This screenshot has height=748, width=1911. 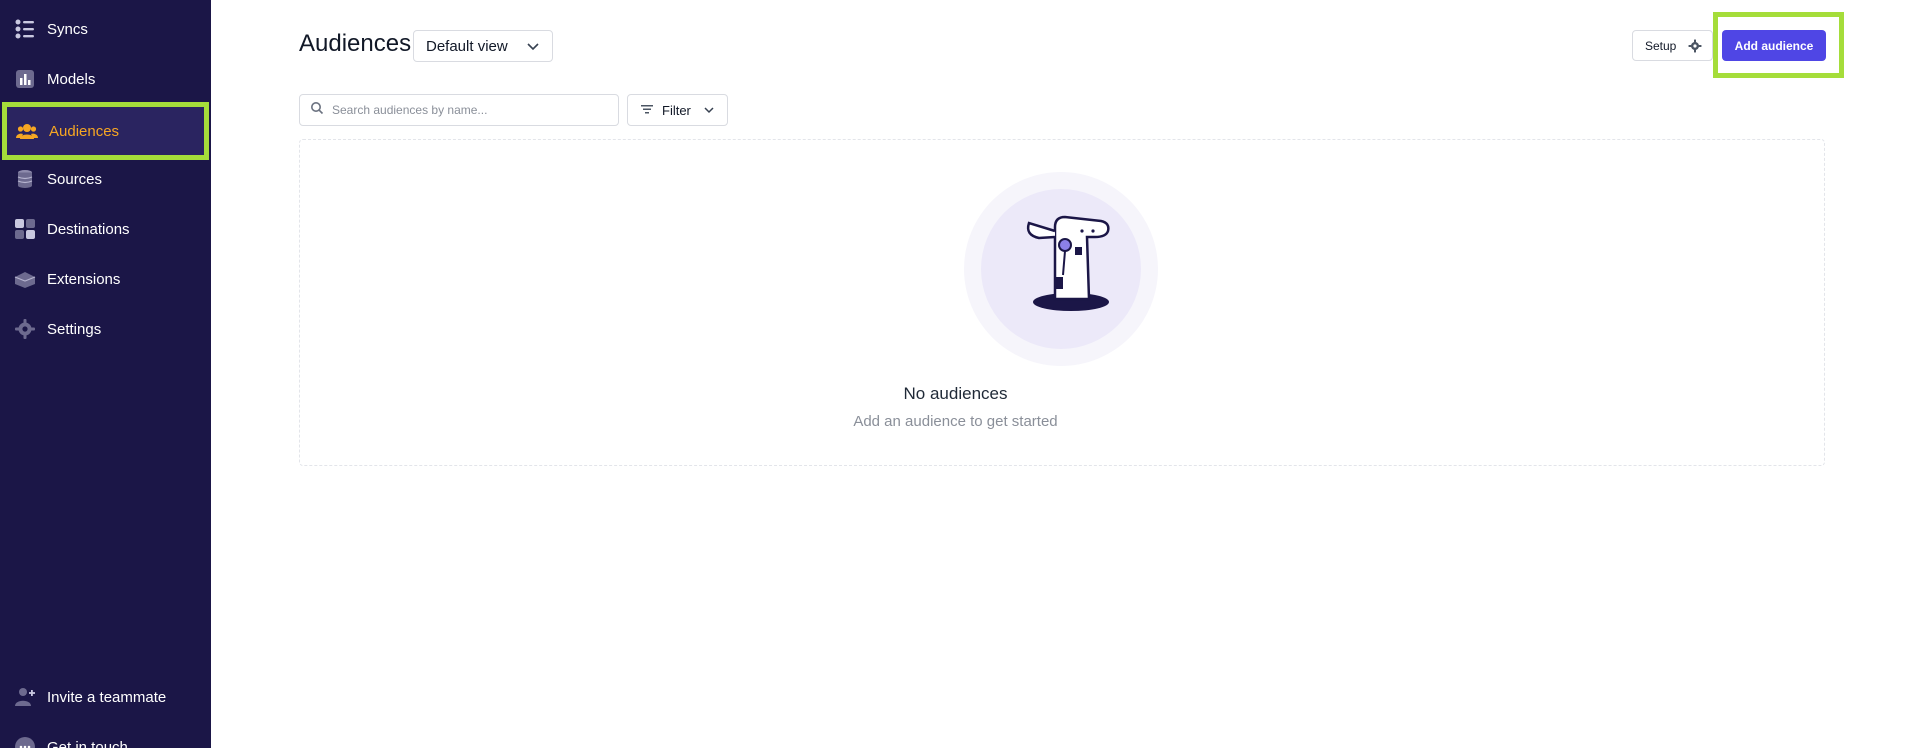 I want to click on view-select: Default view, so click(x=483, y=46).